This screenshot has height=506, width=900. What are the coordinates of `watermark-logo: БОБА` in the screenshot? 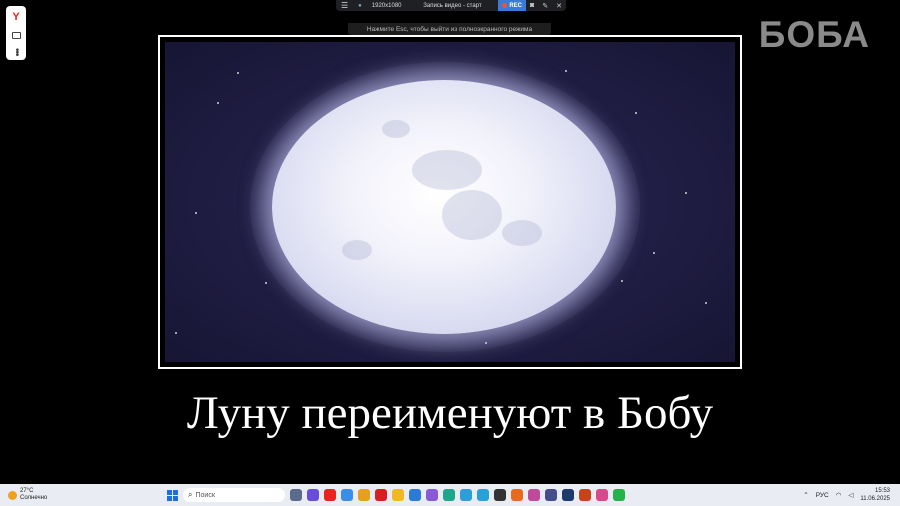 It's located at (814, 34).